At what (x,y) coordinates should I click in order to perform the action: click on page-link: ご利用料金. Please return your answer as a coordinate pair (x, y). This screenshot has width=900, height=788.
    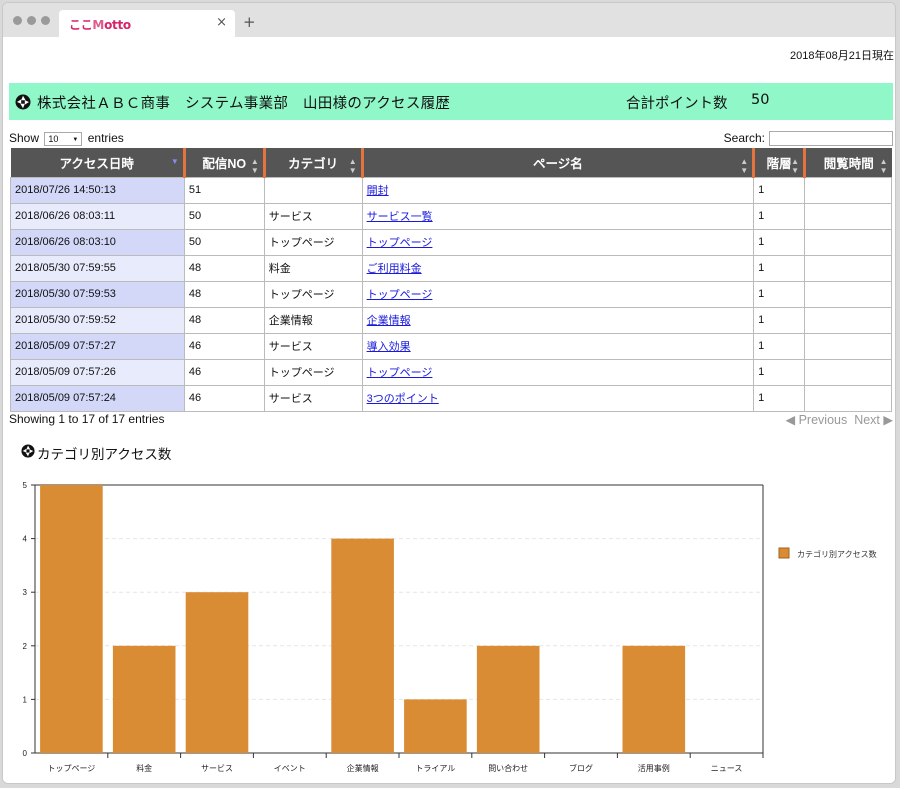
    Looking at the image, I should click on (394, 269).